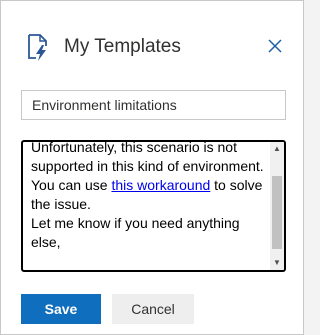  I want to click on scroll-up-arrow-icon: ▲, so click(277, 149).